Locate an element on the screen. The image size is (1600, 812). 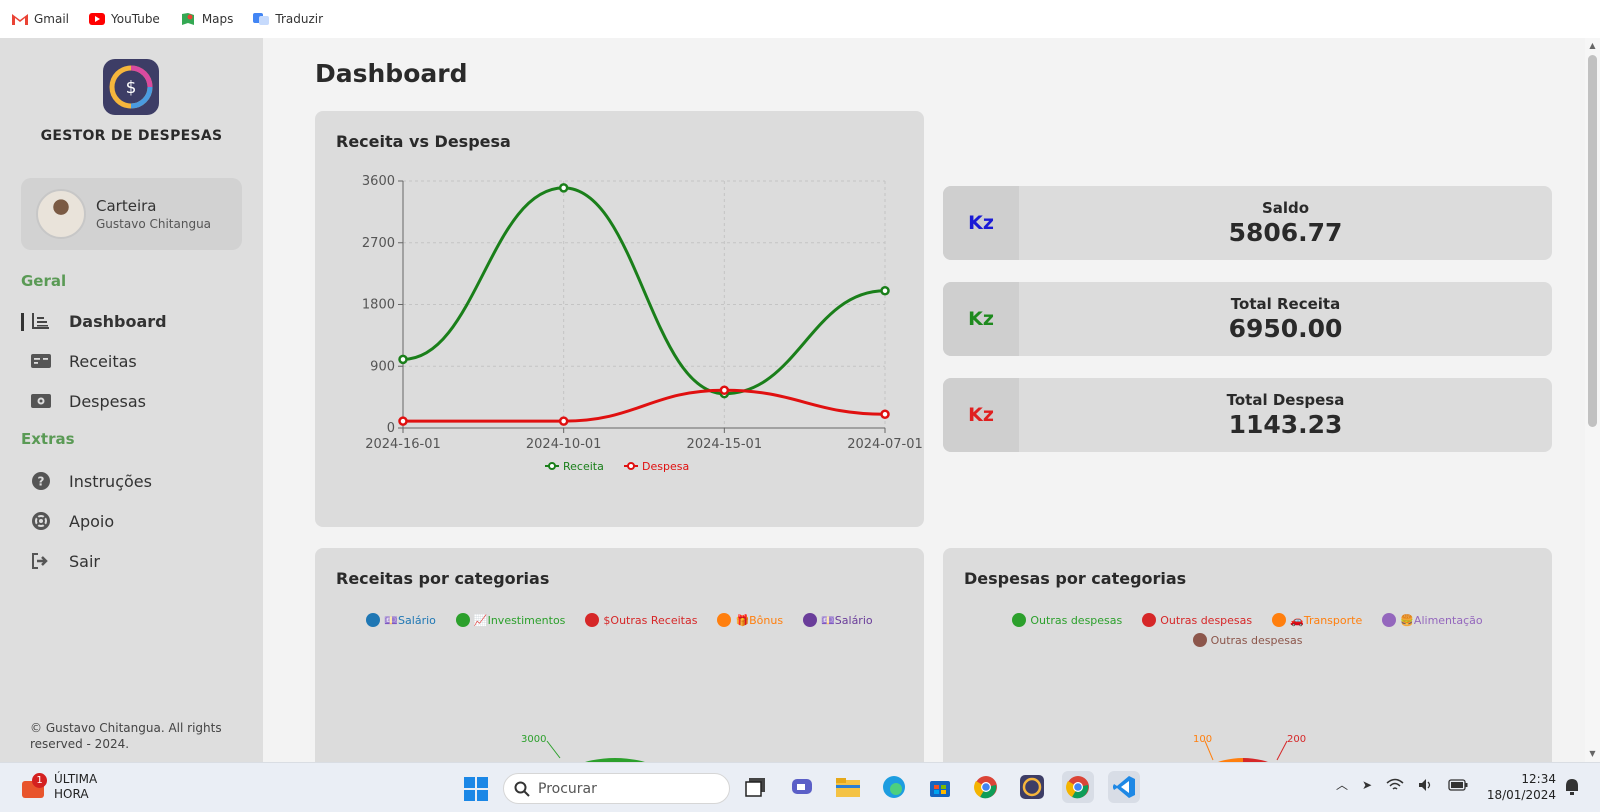
start-button is located at coordinates (476, 791).